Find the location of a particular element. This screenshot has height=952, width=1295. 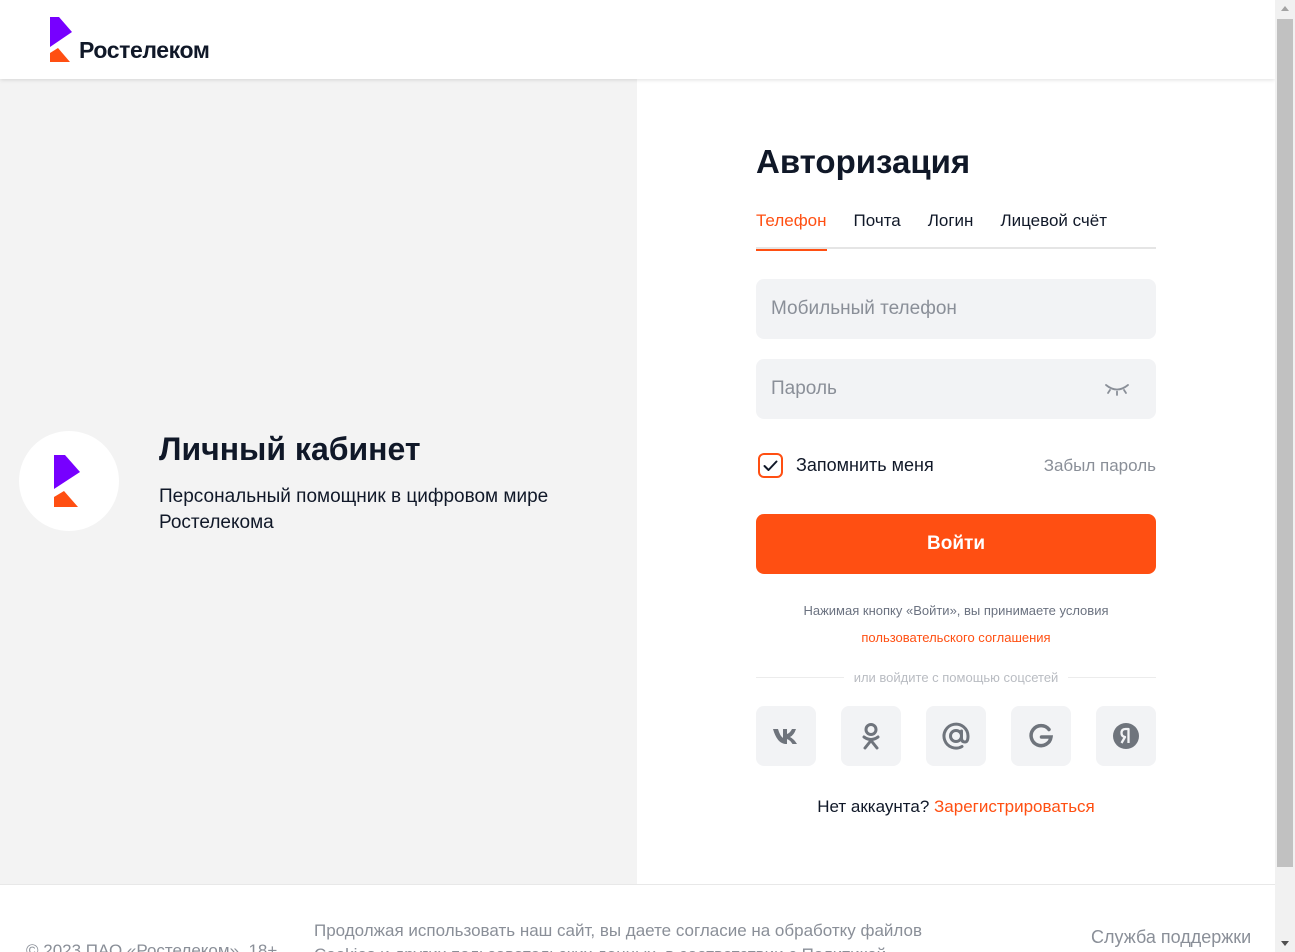

mailru-icon is located at coordinates (956, 736).